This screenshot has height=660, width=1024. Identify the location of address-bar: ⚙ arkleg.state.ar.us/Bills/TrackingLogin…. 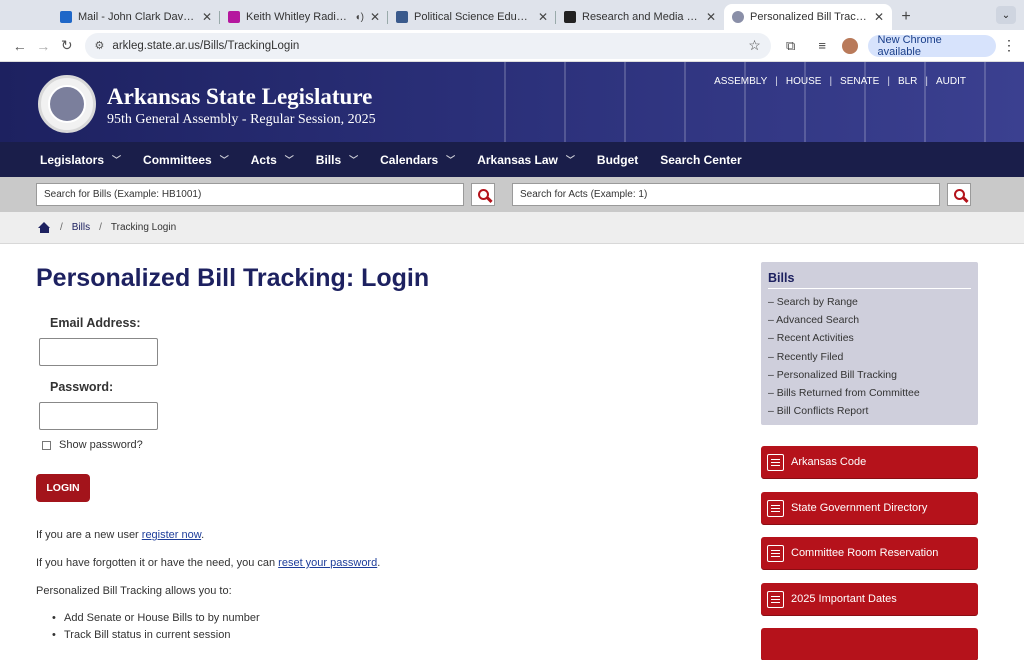
(427, 45).